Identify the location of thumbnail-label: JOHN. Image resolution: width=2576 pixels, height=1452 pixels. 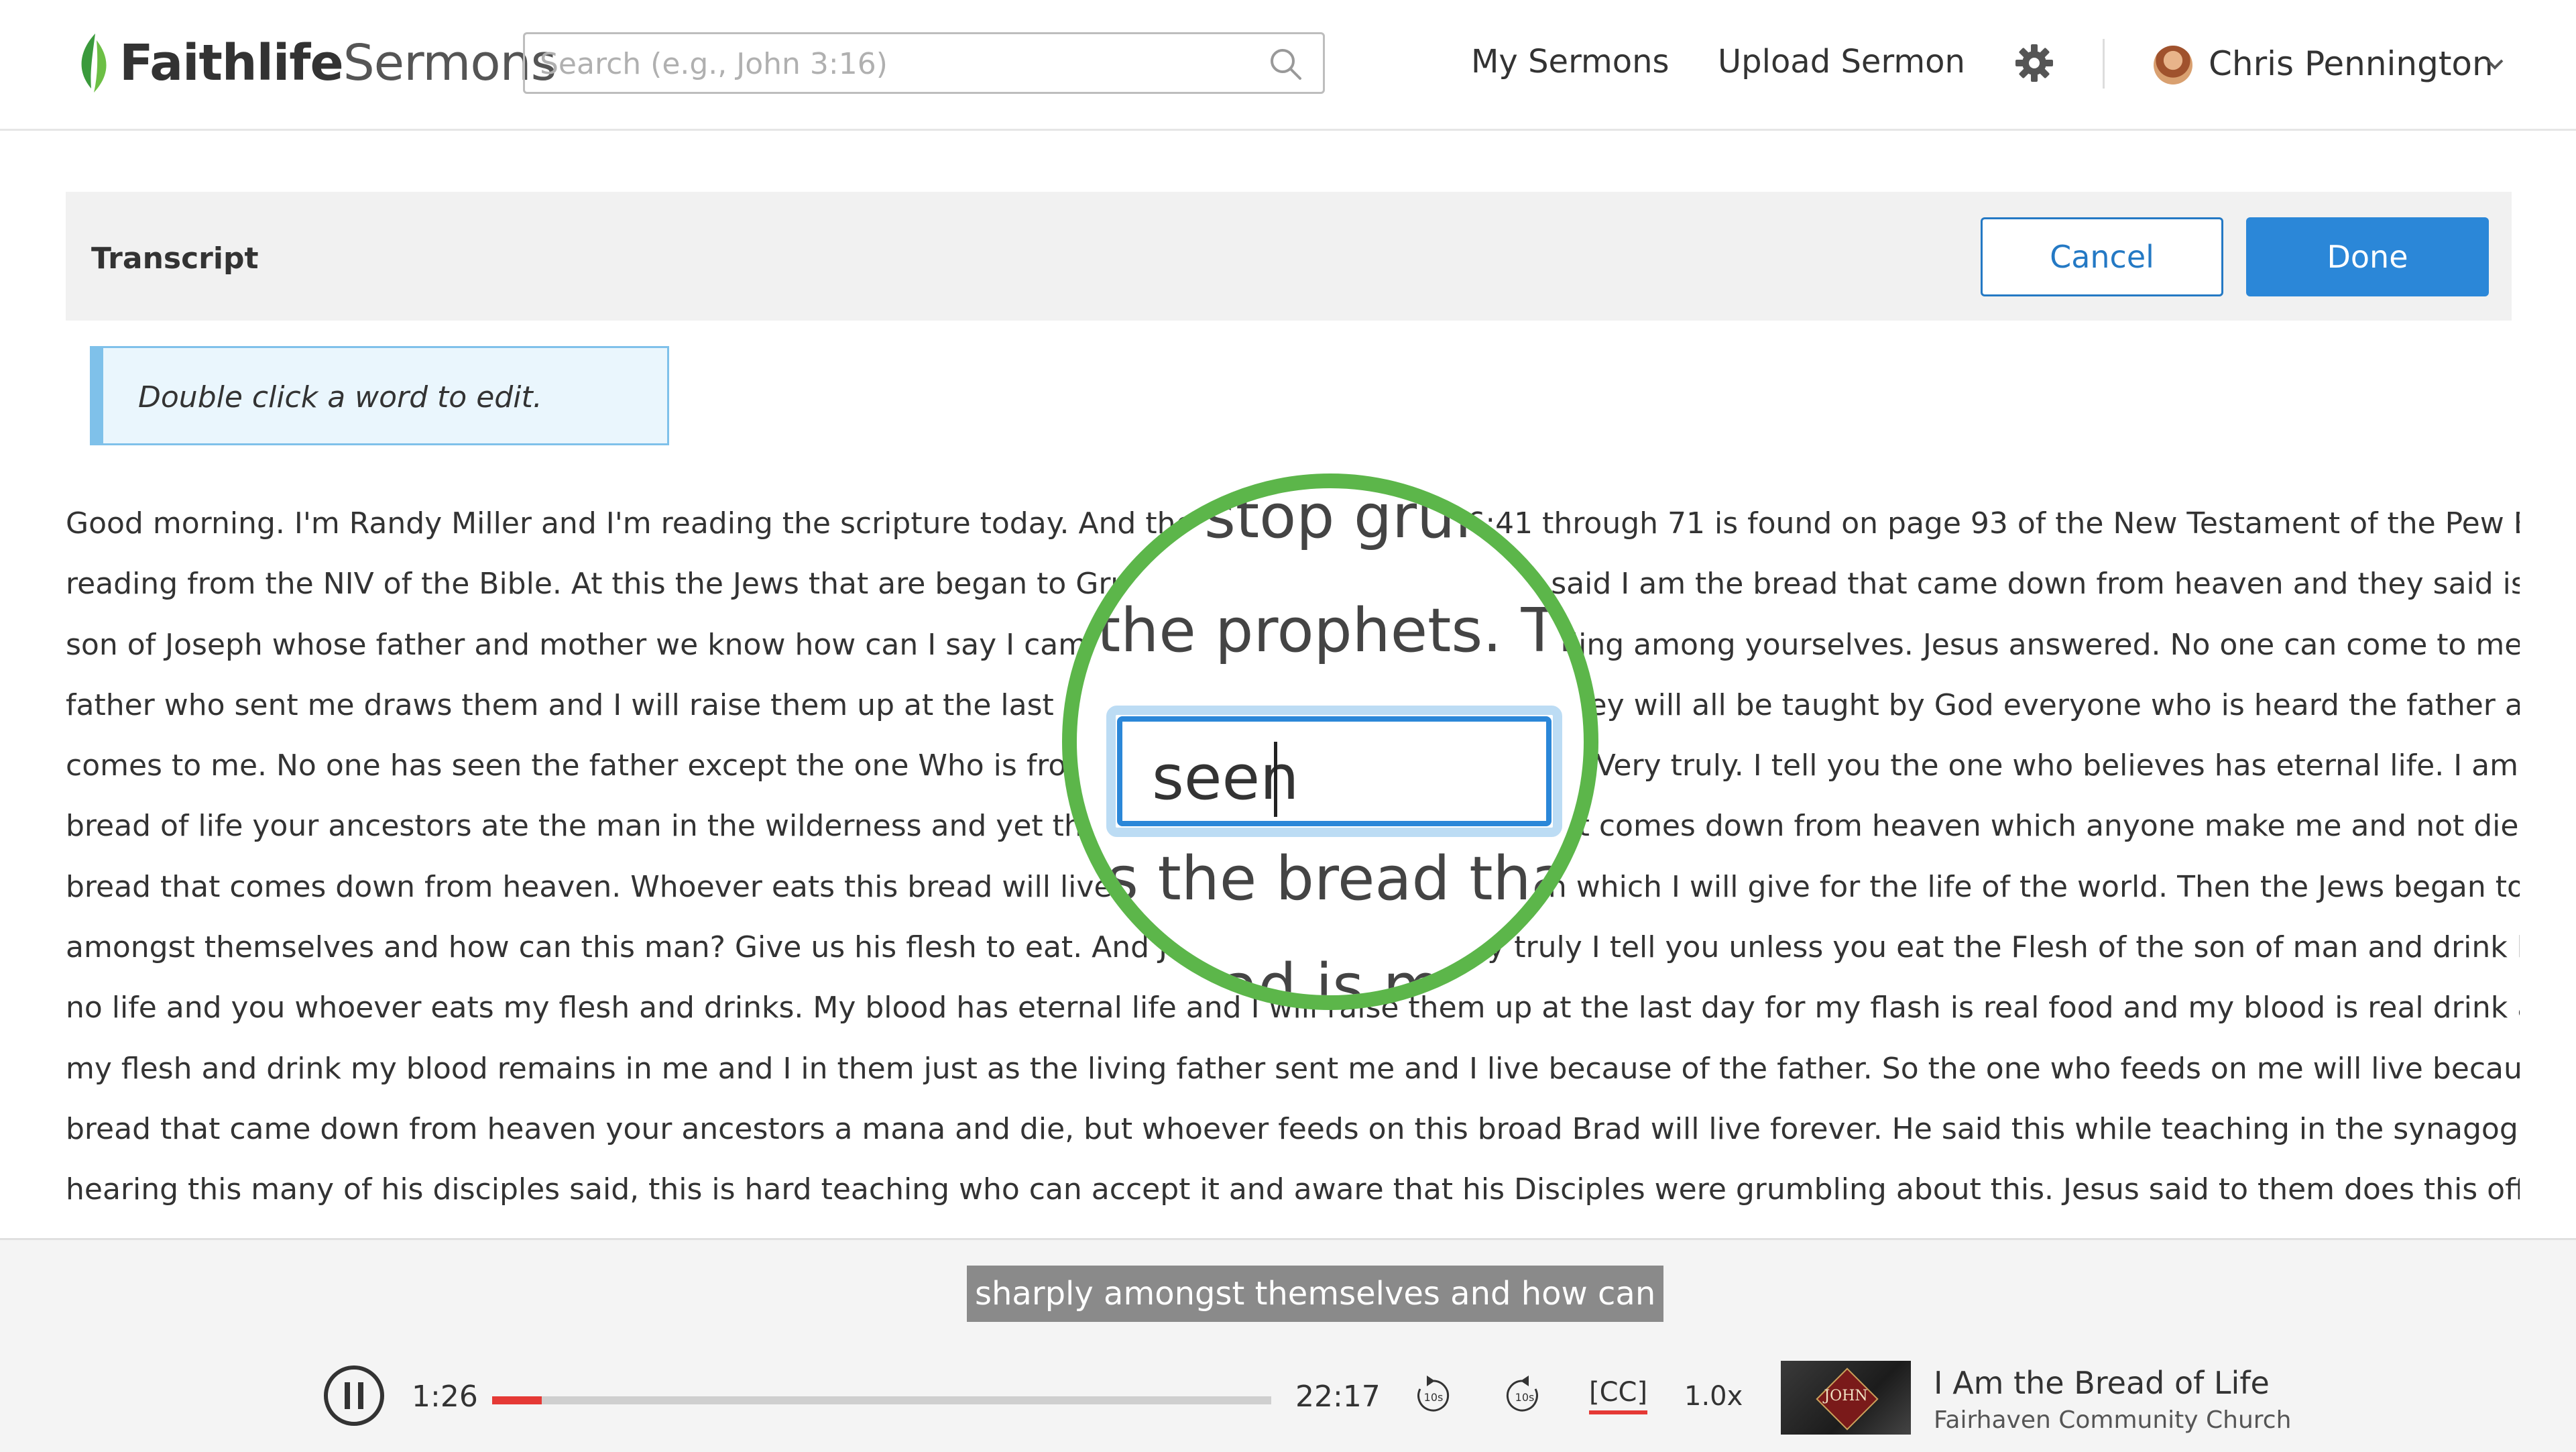
(1846, 1396).